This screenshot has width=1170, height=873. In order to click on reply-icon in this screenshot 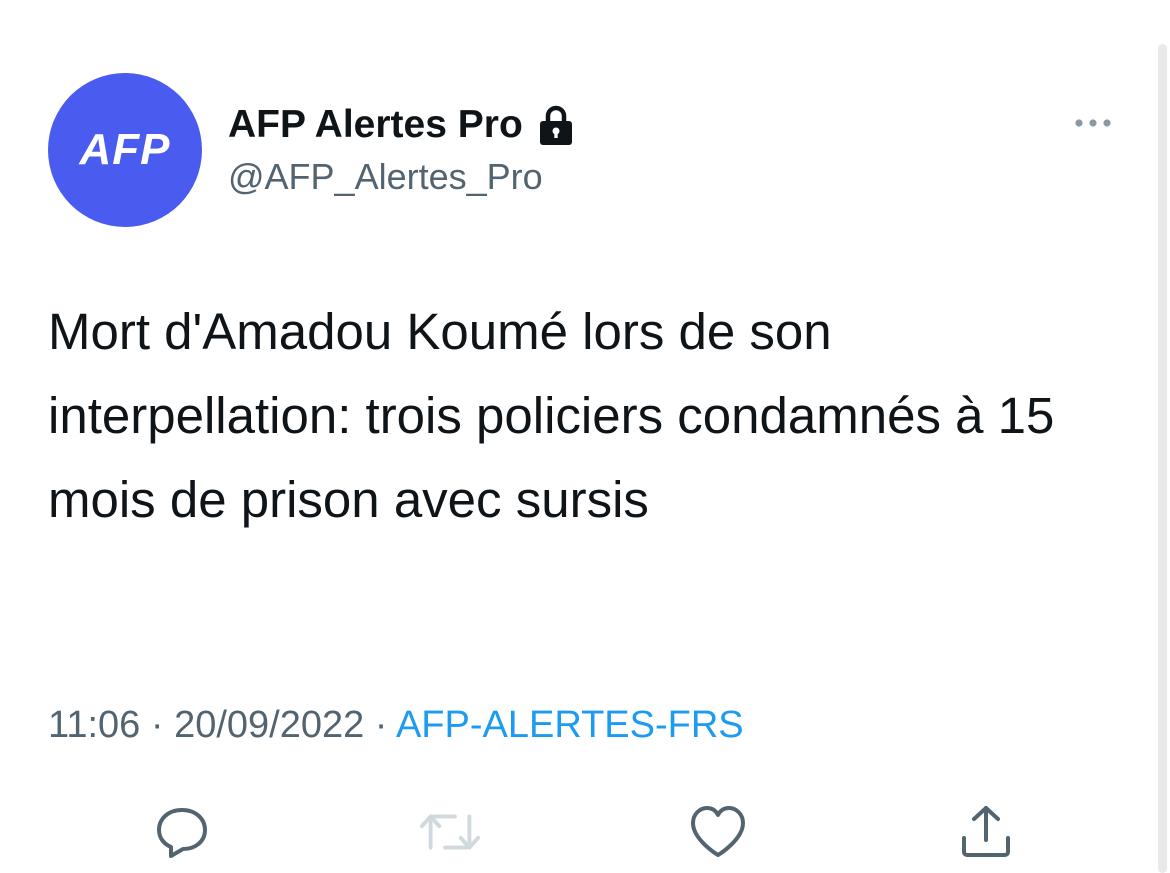, I will do `click(182, 833)`.